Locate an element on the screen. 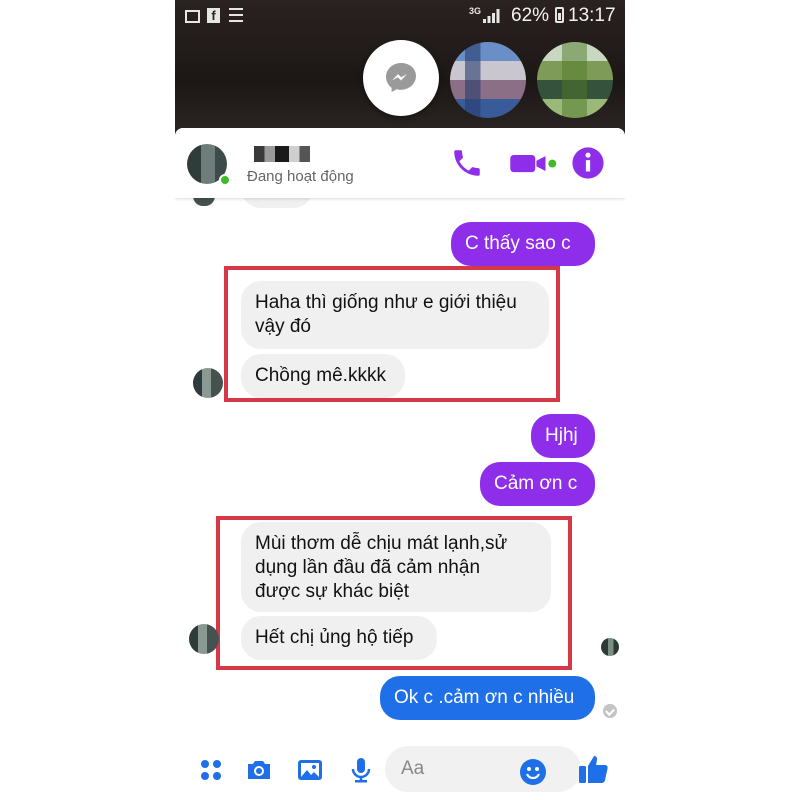  messenger-icon is located at coordinates (401, 77).